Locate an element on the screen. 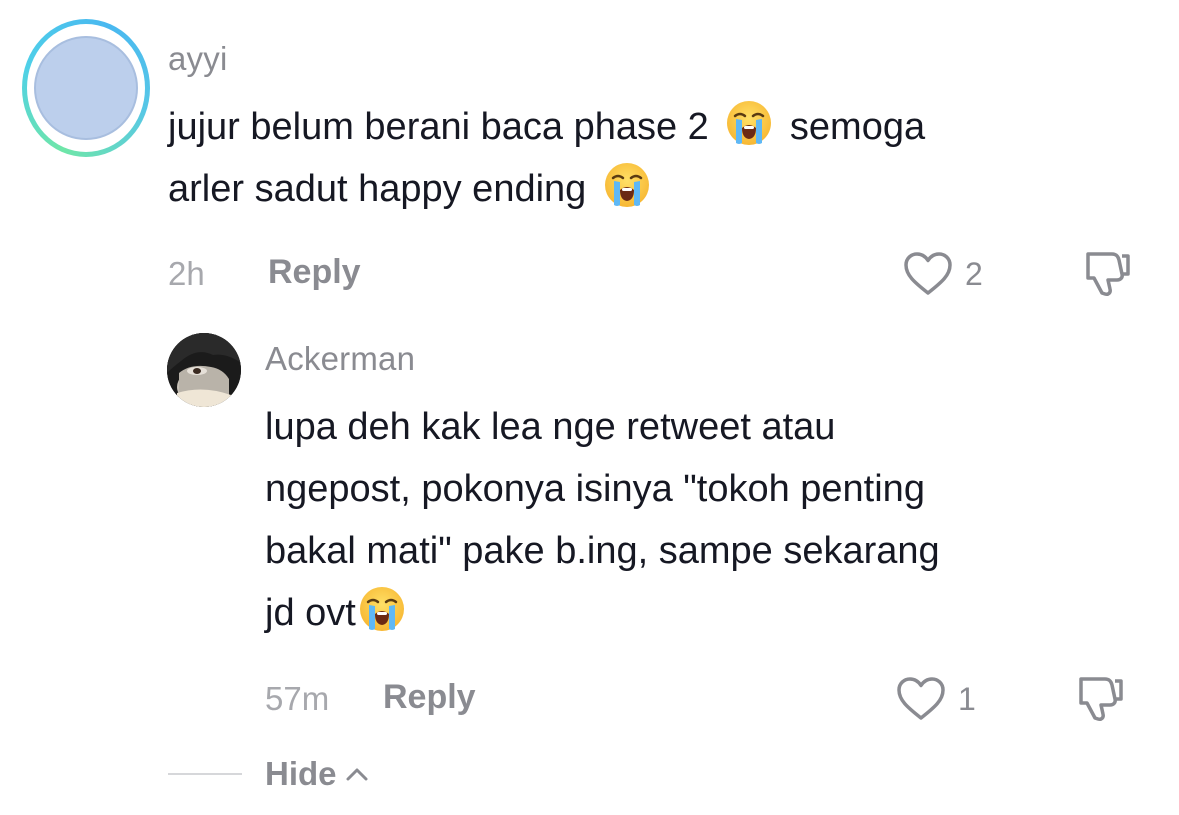 This screenshot has width=1179, height=815. comment-username: ayyi is located at coordinates (198, 59).